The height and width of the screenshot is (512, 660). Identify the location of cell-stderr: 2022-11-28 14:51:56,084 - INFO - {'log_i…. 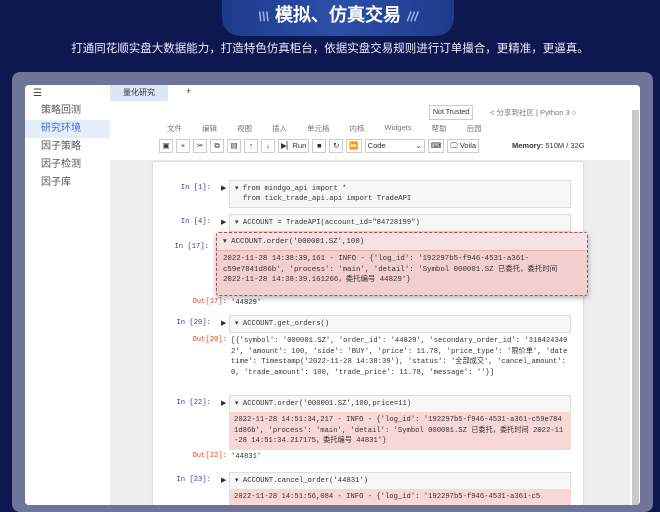
(400, 497).